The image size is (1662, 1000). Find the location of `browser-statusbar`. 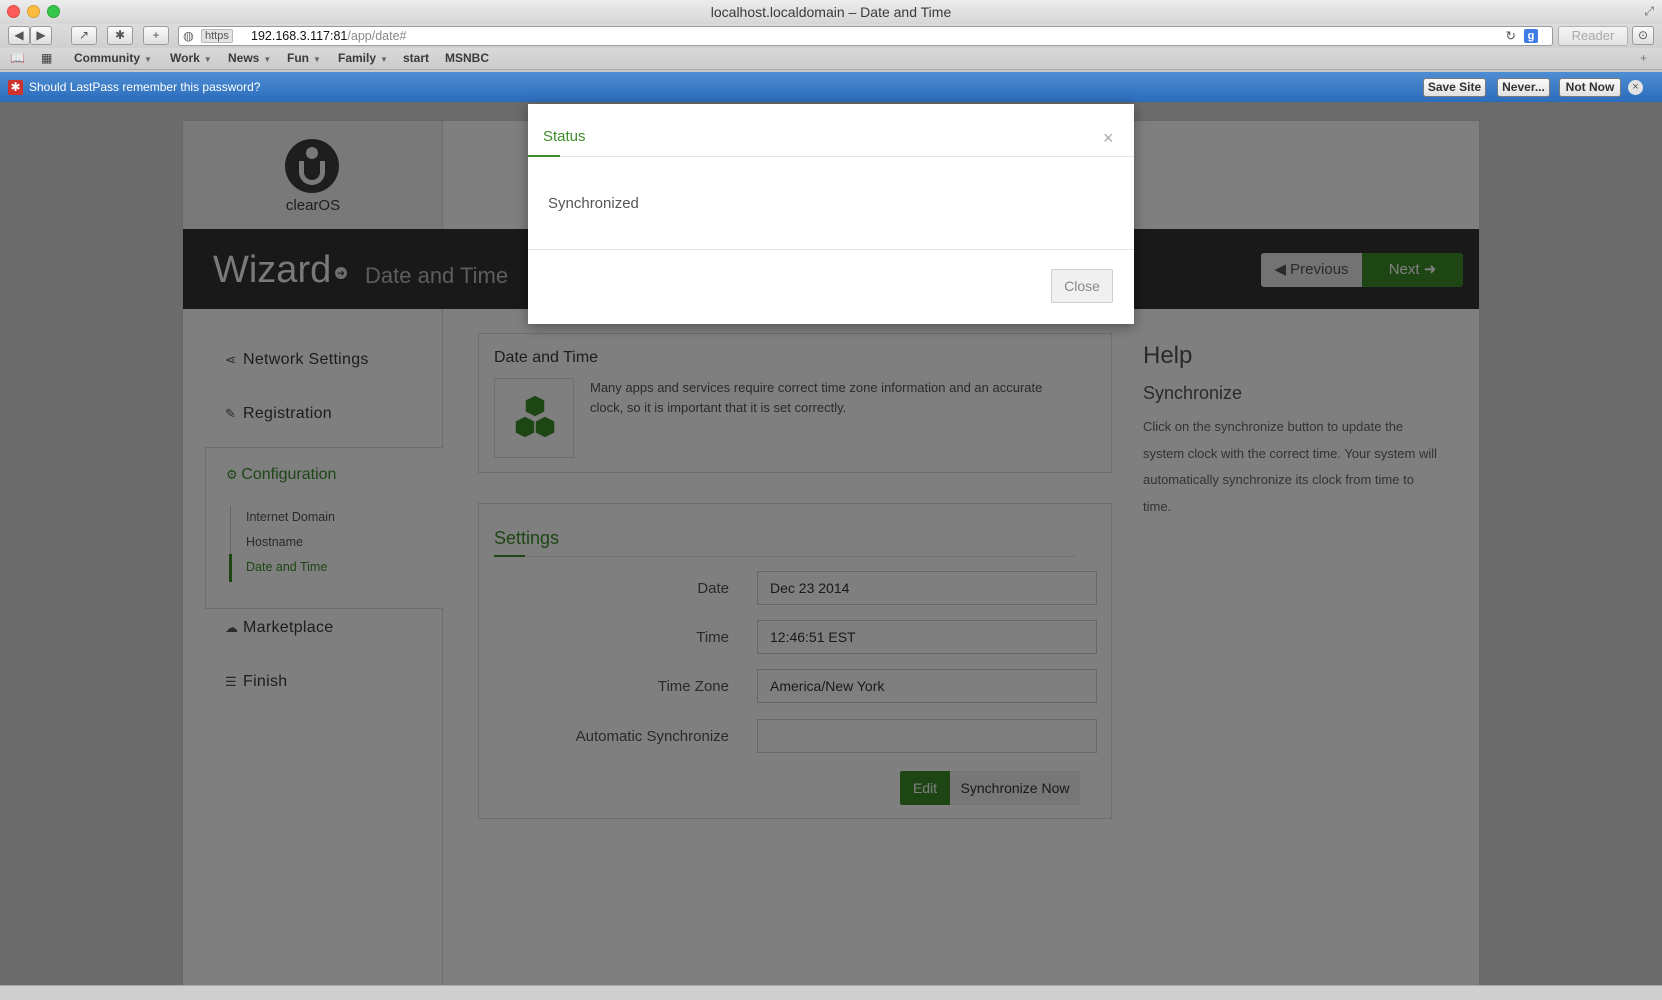

browser-statusbar is located at coordinates (831, 992).